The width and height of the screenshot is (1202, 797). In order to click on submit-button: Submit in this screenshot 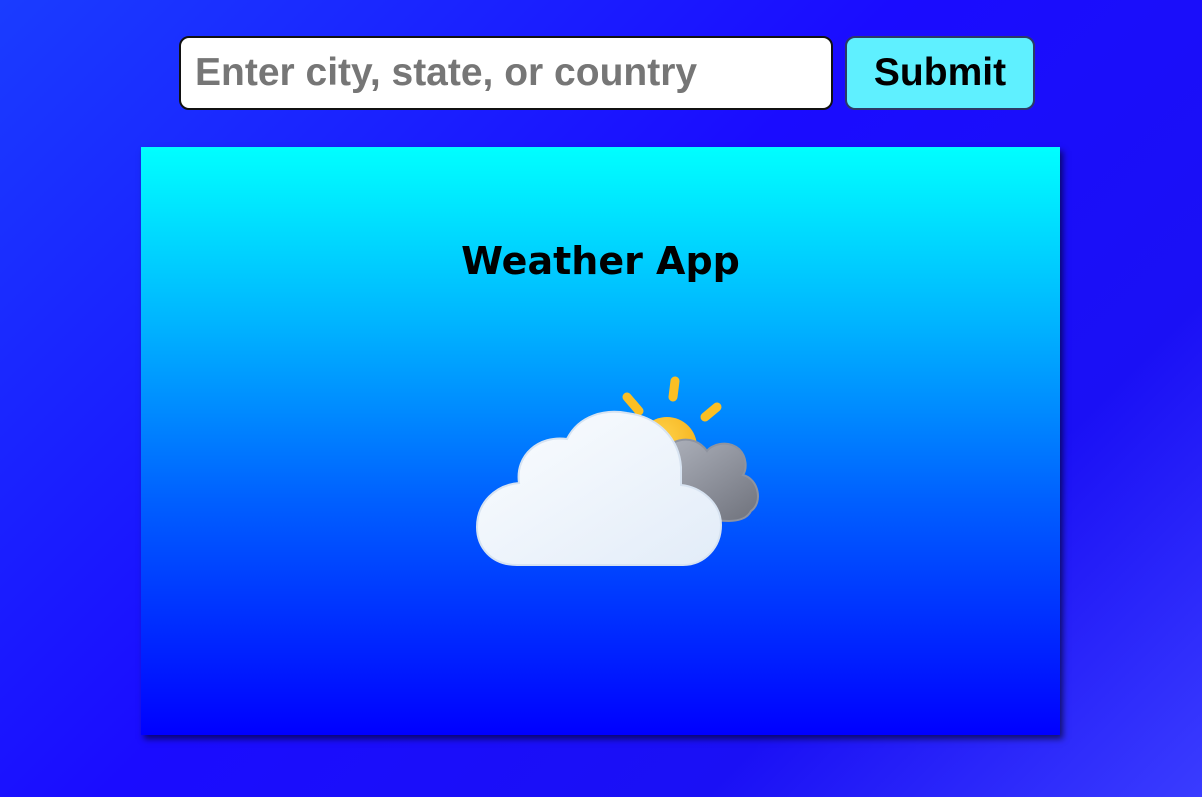, I will do `click(940, 73)`.